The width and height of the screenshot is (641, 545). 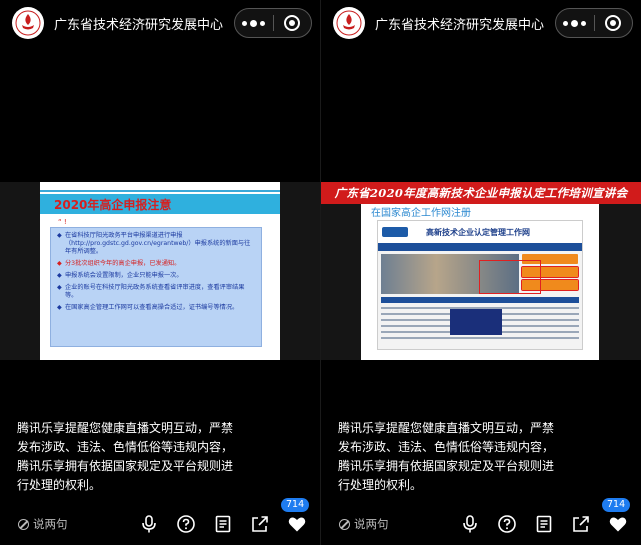 I want to click on site-logo, so click(x=395, y=232).